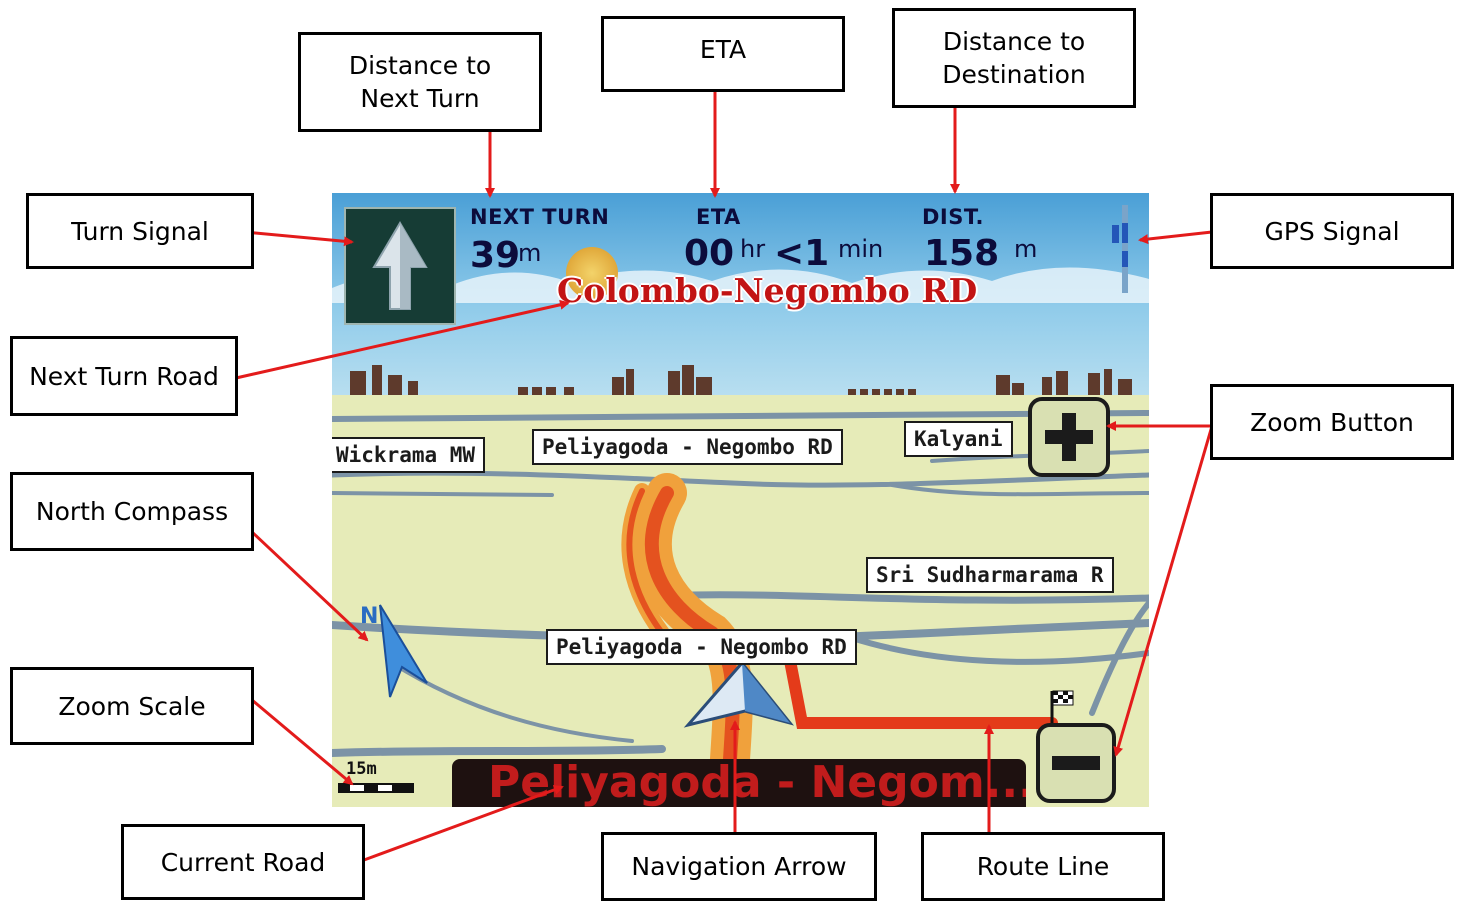 Image resolution: width=1462 pixels, height=901 pixels. Describe the element at coordinates (723, 54) in the screenshot. I see `callout-eta: ETA` at that location.